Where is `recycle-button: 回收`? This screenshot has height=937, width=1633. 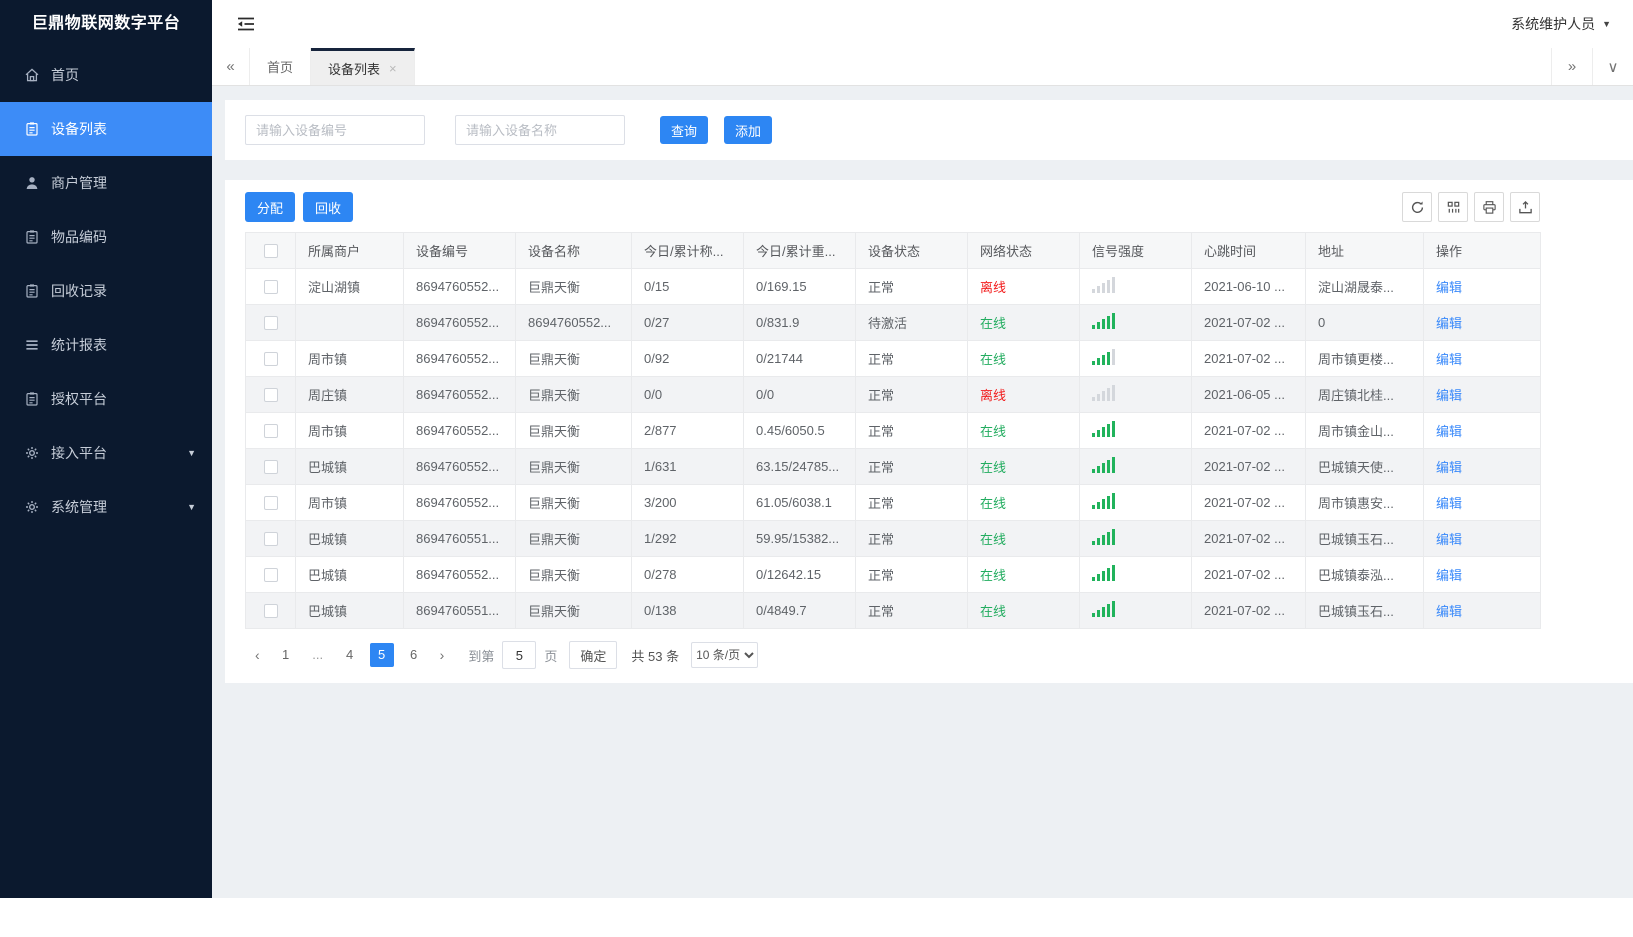
recycle-button: 回收 is located at coordinates (328, 207).